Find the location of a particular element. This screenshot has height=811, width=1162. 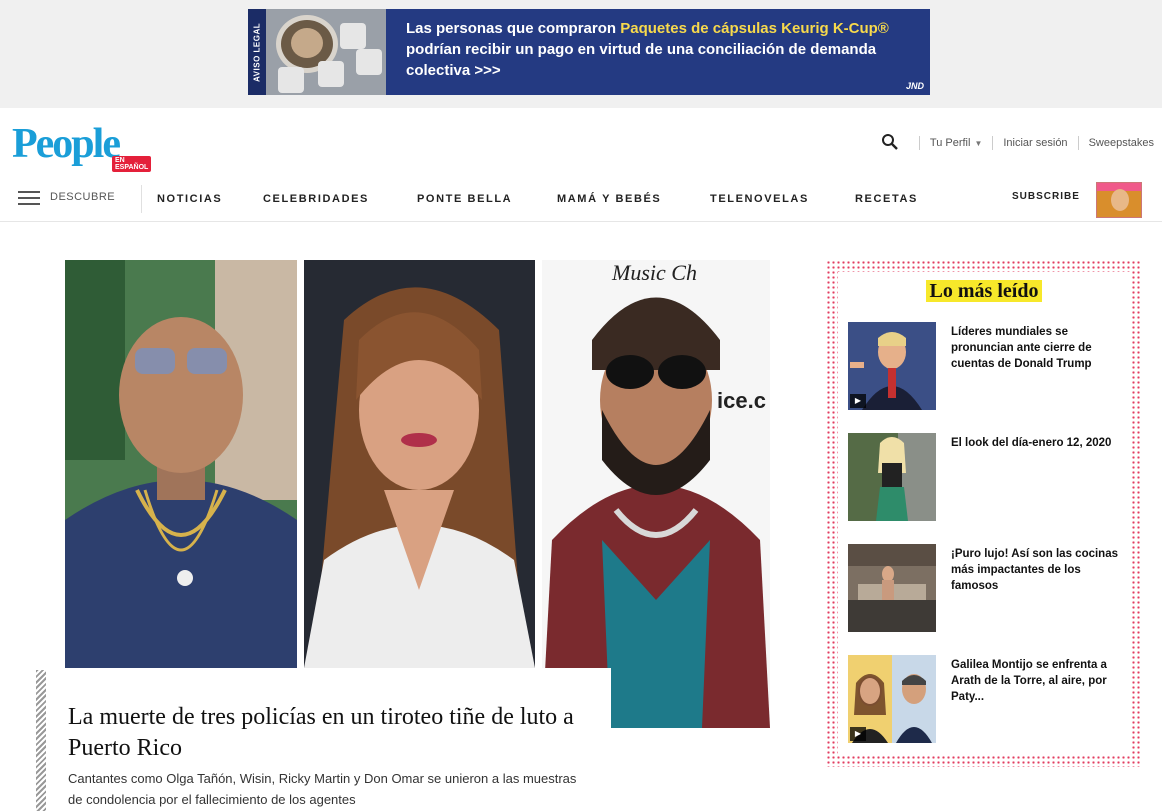

people-logo: People EN ESPAÑOL is located at coordinates (82, 146).